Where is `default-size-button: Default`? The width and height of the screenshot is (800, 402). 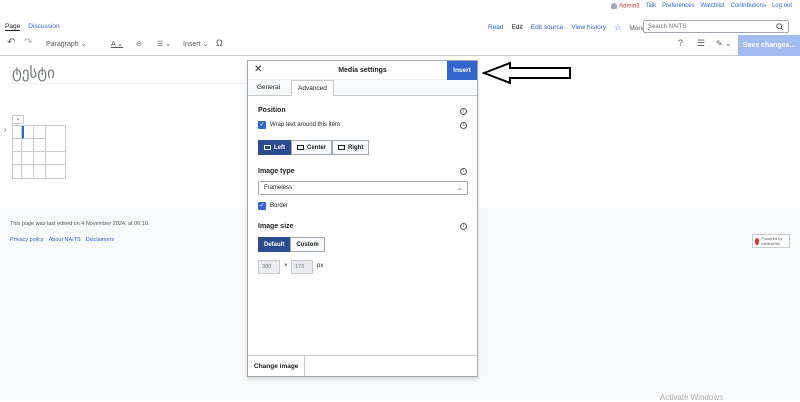
default-size-button: Default is located at coordinates (274, 244).